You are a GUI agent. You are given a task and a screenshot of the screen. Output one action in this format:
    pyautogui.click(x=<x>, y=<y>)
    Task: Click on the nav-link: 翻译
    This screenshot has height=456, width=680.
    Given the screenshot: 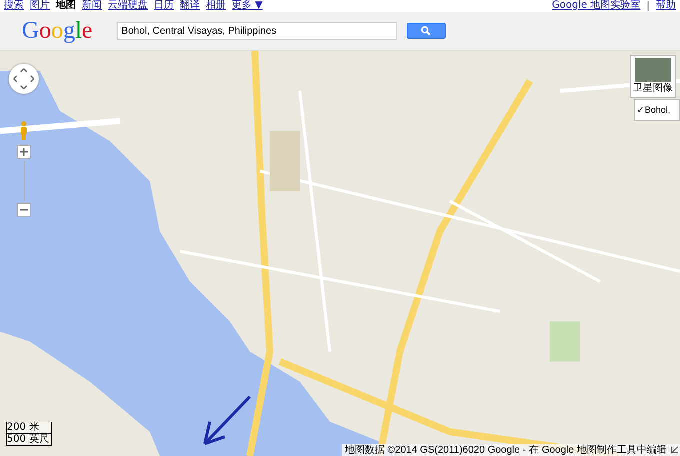 What is the action you would take?
    pyautogui.click(x=190, y=6)
    